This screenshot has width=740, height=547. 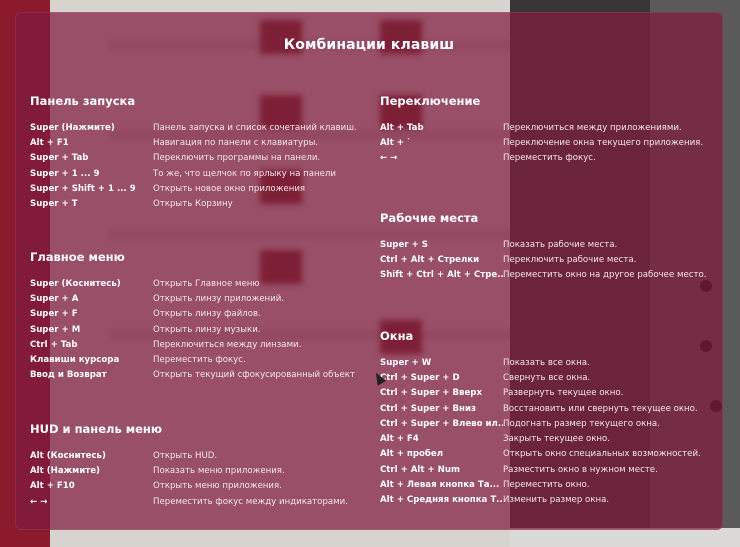 I want to click on section-heading: Главное меню, so click(x=77, y=257).